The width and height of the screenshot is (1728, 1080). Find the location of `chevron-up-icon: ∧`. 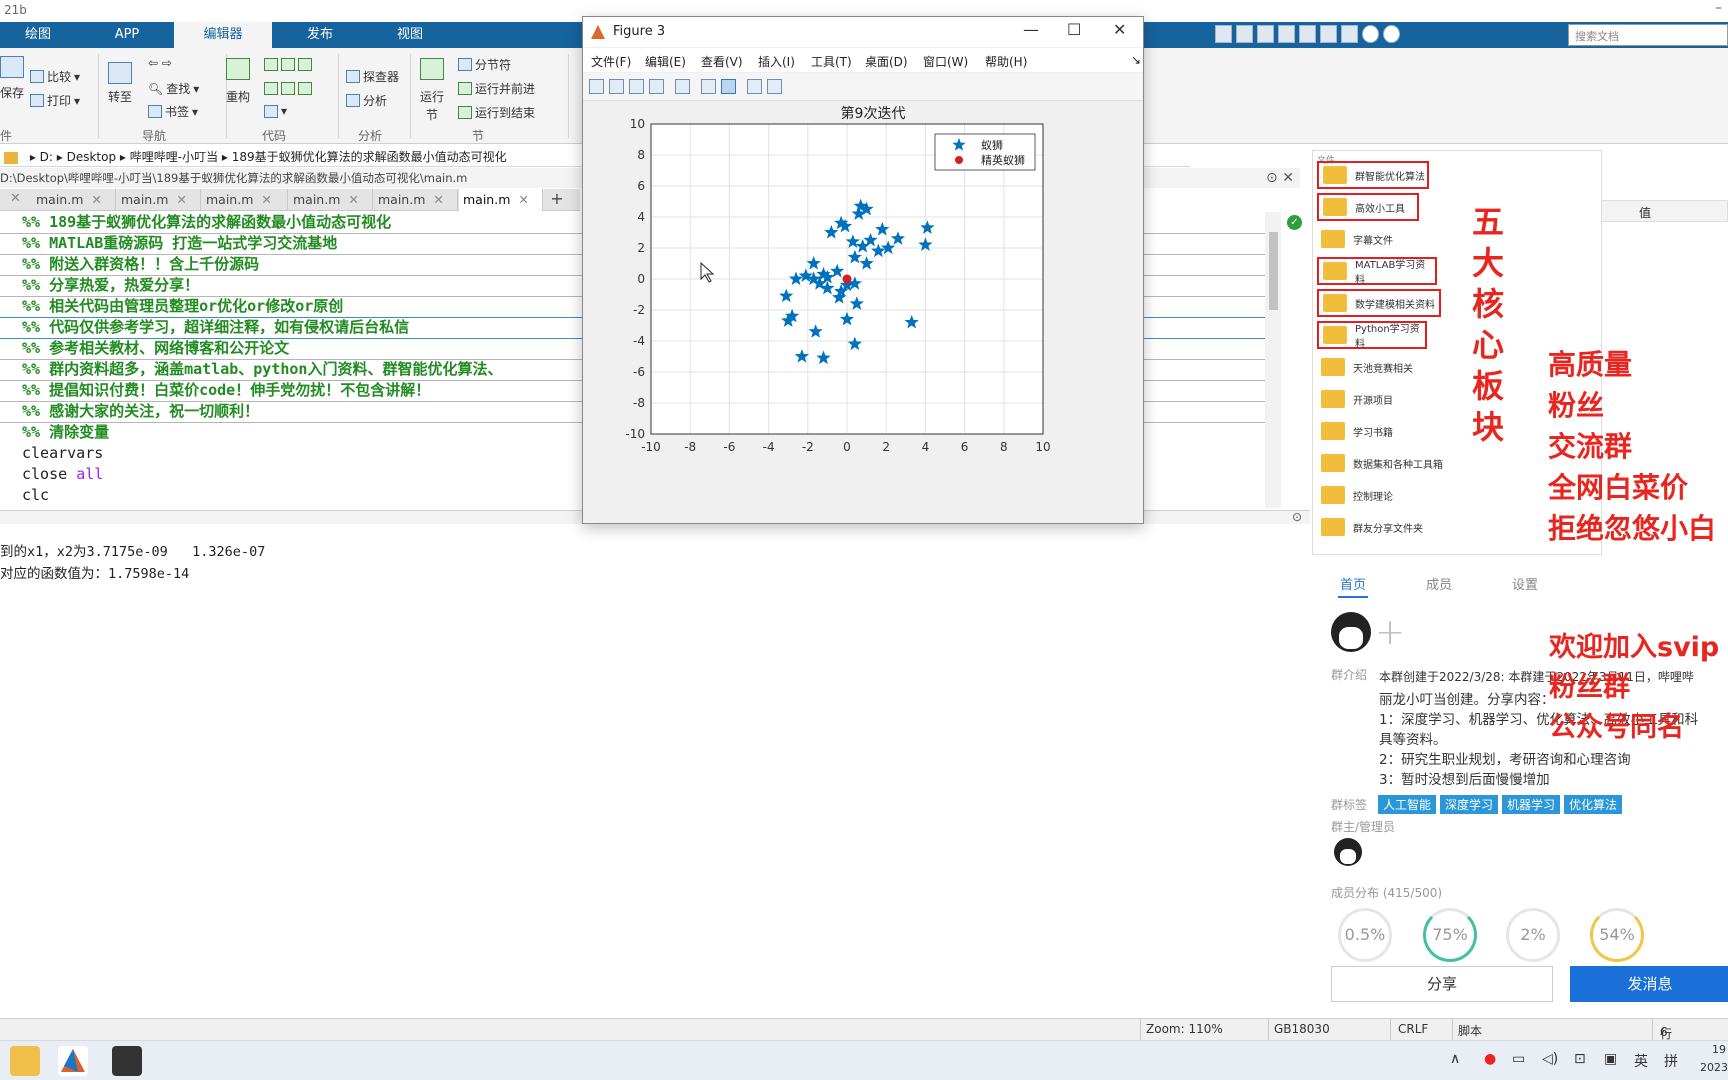

chevron-up-icon: ∧ is located at coordinates (1455, 1059).